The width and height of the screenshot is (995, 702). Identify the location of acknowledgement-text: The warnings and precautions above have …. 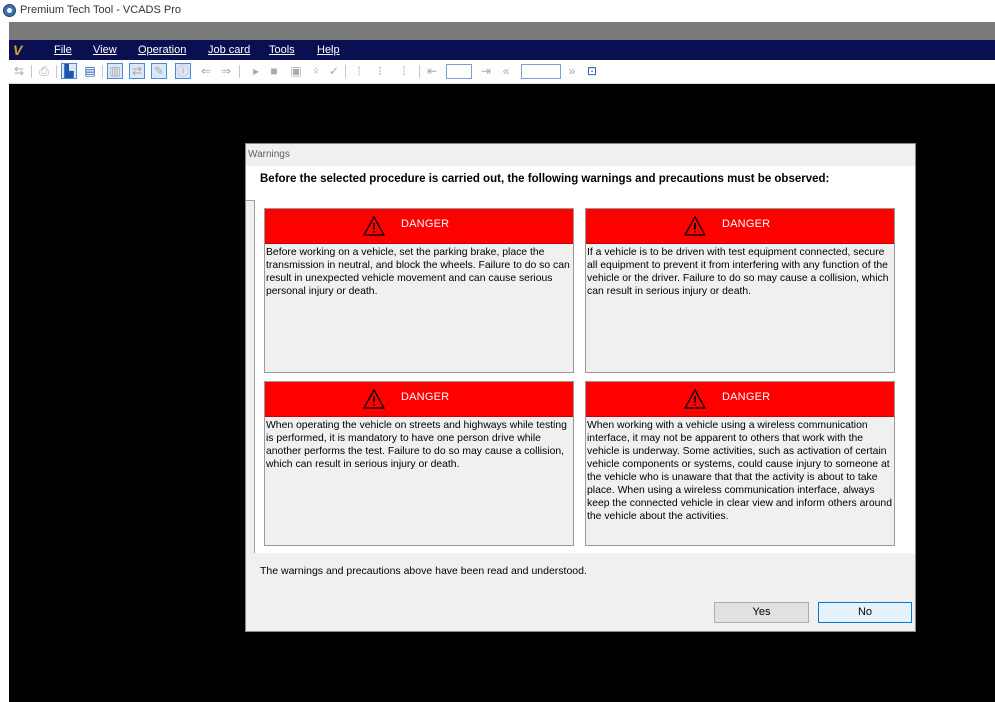
(423, 571).